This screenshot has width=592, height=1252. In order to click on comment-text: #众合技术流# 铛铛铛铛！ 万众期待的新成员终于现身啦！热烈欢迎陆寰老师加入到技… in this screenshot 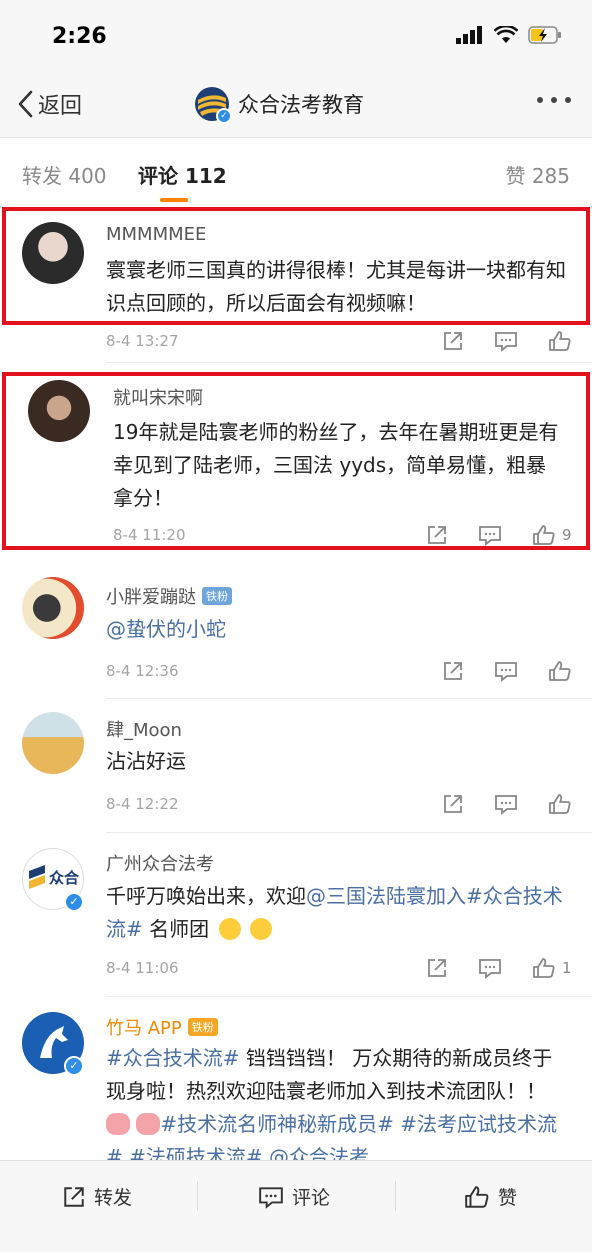, I will do `click(336, 1101)`.